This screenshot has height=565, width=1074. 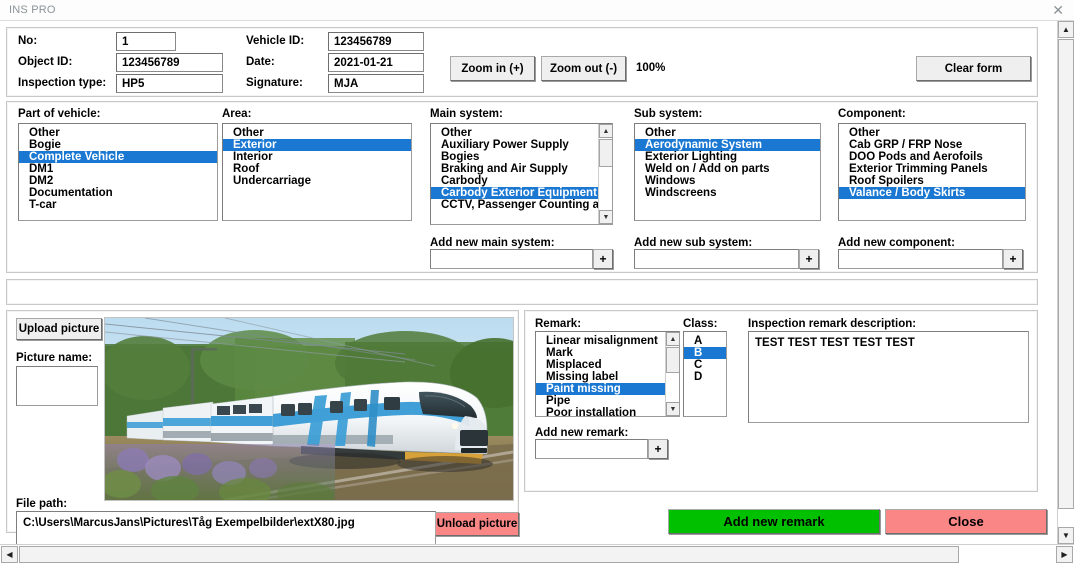 I want to click on list-item: Auxiliary Power Supply, so click(x=521, y=145).